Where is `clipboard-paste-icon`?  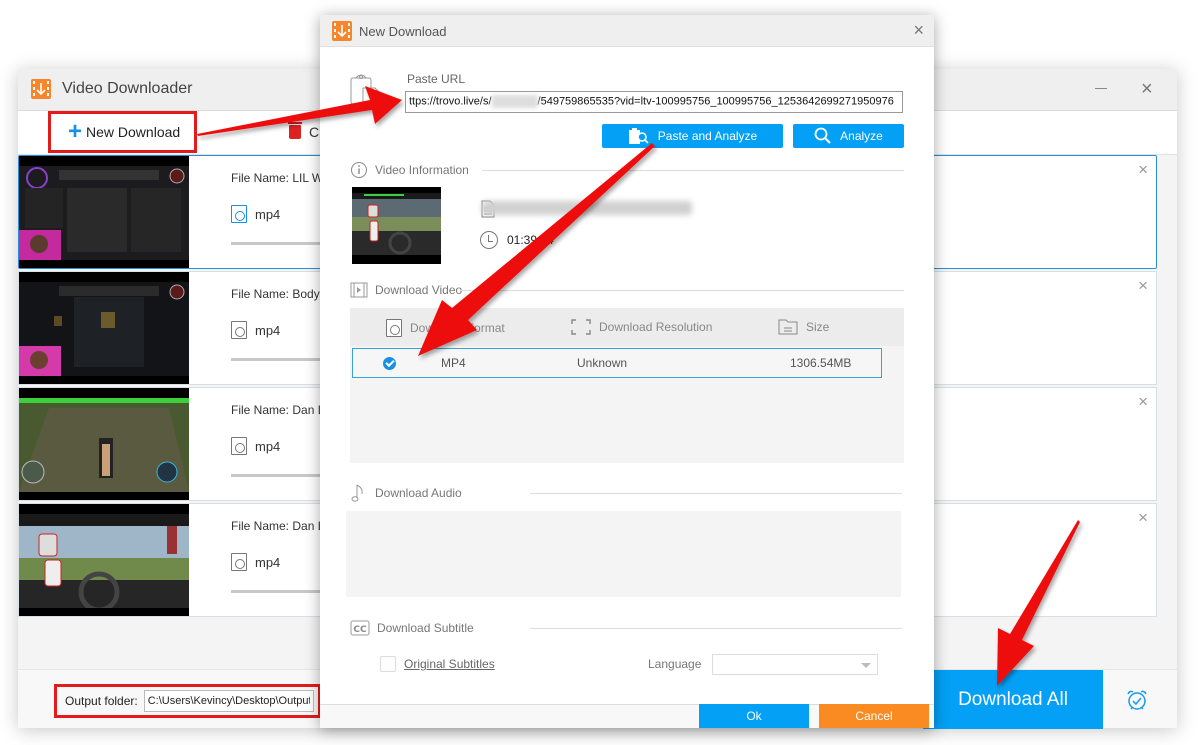 clipboard-paste-icon is located at coordinates (365, 90).